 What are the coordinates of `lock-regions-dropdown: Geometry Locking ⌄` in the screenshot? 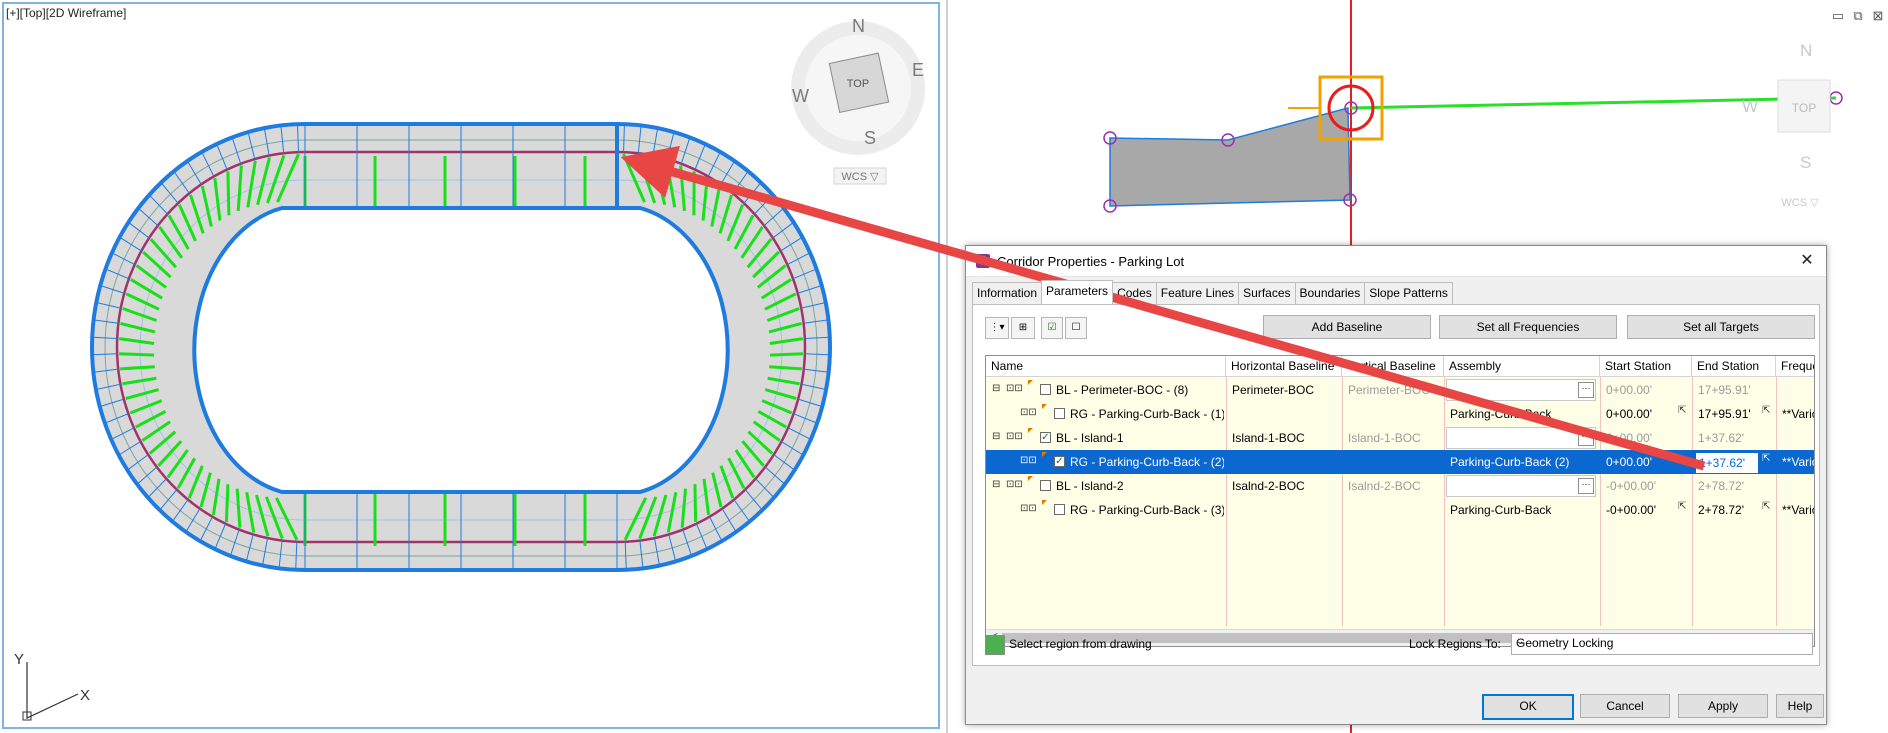 It's located at (1662, 644).